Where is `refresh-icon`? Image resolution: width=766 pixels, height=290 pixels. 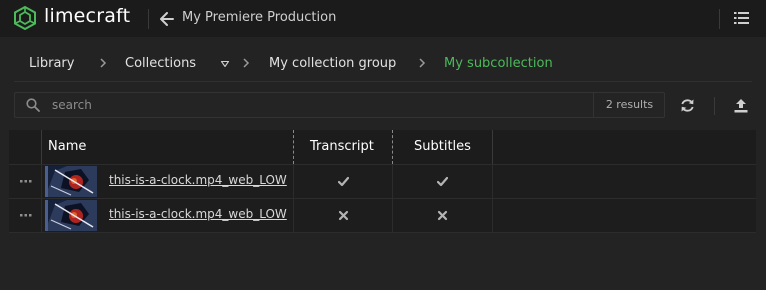
refresh-icon is located at coordinates (687, 105).